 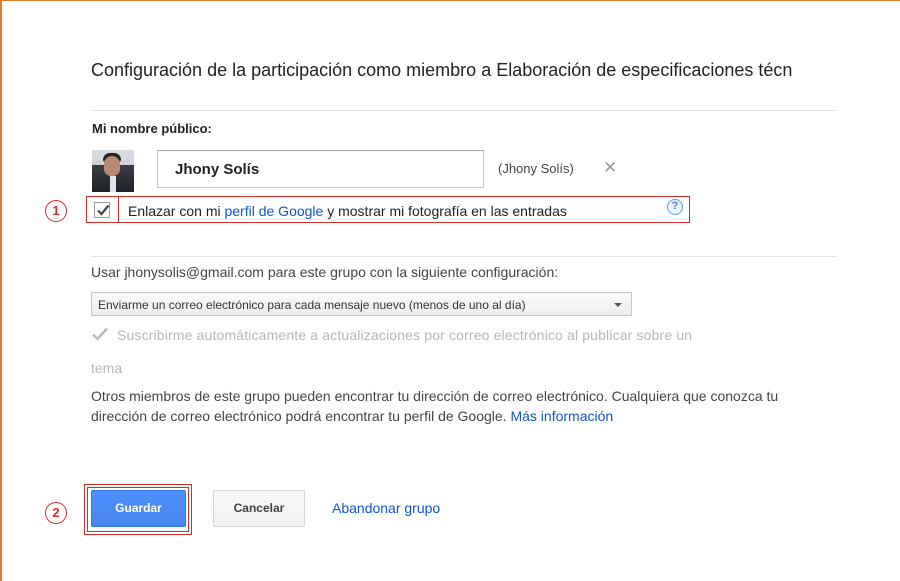 I want to click on link-profile-checkbox, so click(x=102, y=210).